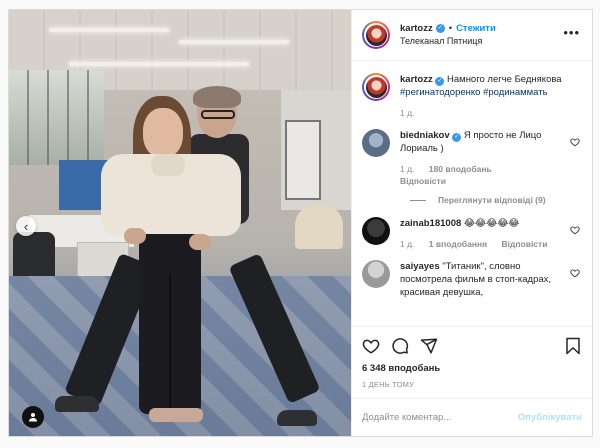 Image resolution: width=600 pixels, height=448 pixels. I want to click on chevron-left-icon: ‹, so click(26, 226).